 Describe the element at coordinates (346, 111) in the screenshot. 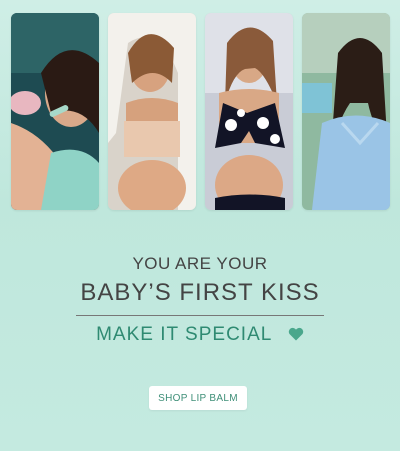

I see `photo-pregnant-woman-blue-dress` at that location.